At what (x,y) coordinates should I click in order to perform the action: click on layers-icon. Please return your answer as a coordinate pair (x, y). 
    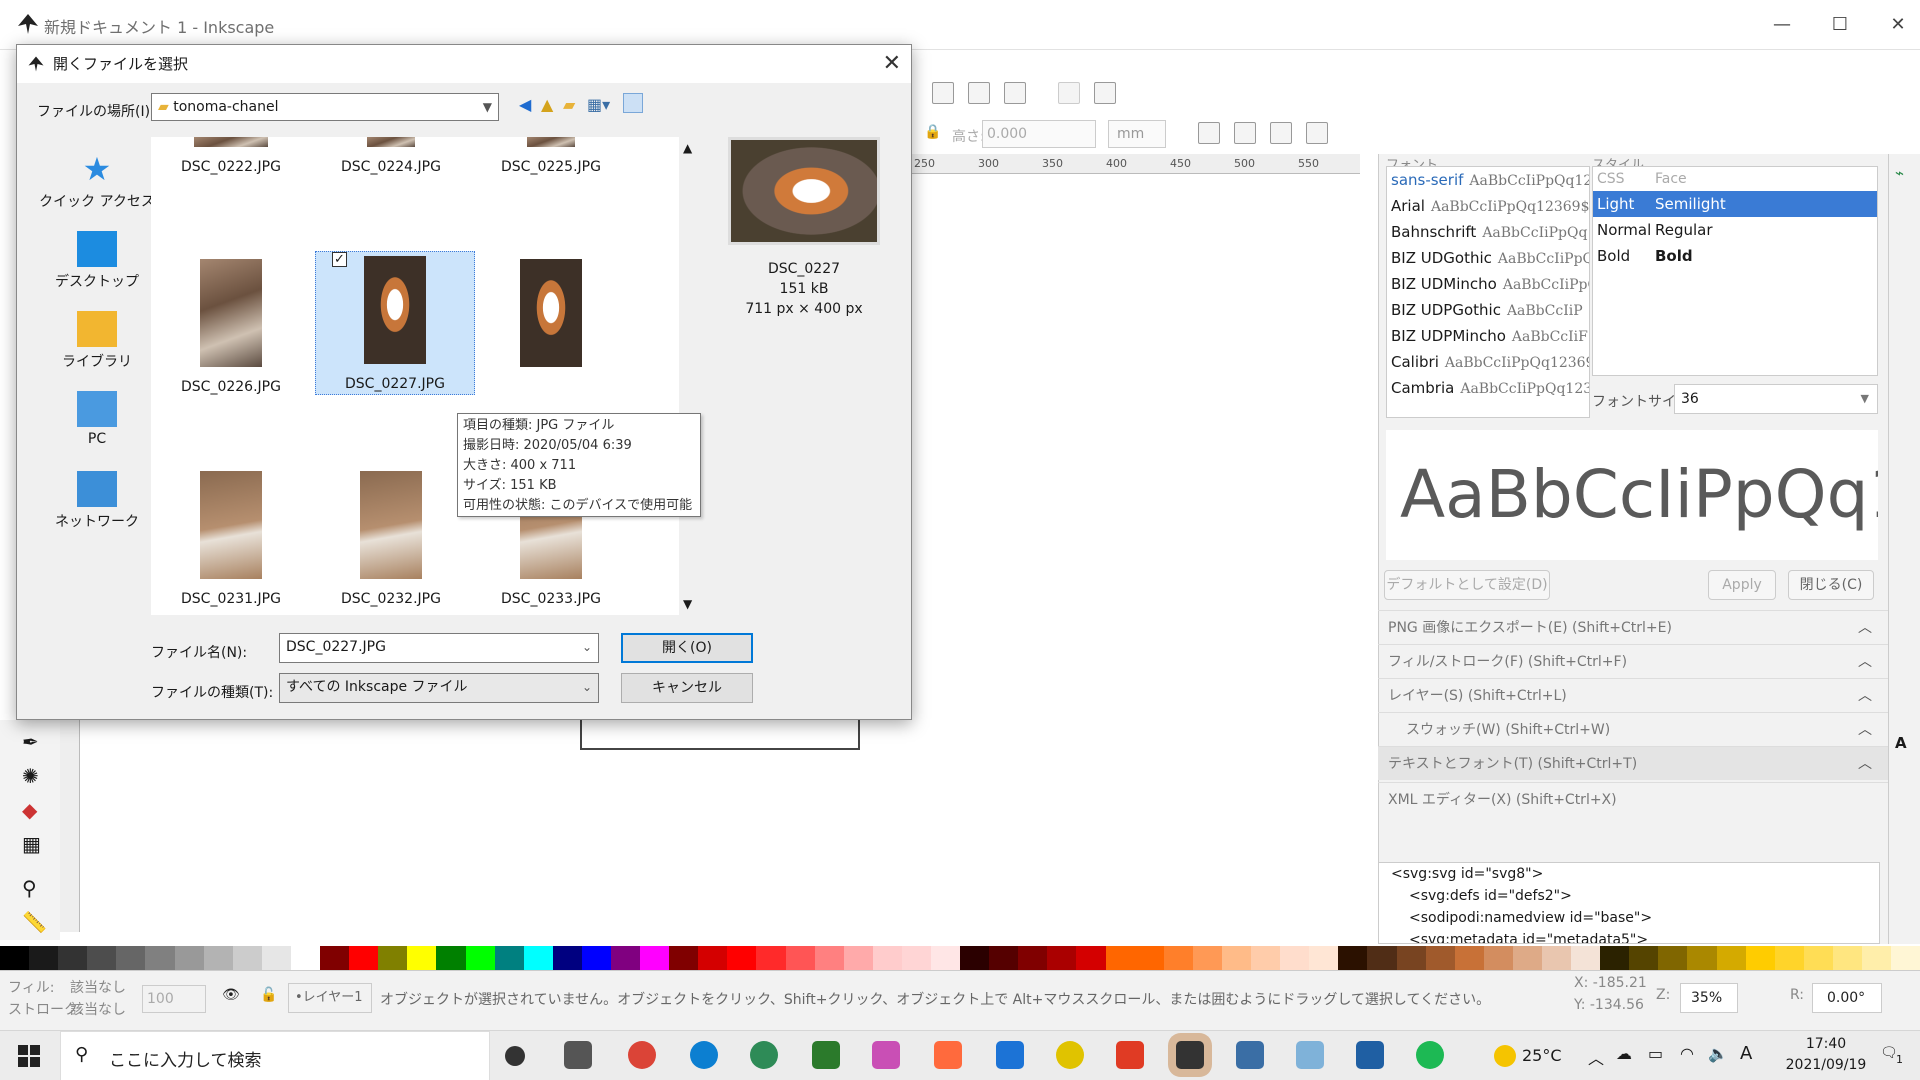
    Looking at the image, I should click on (943, 93).